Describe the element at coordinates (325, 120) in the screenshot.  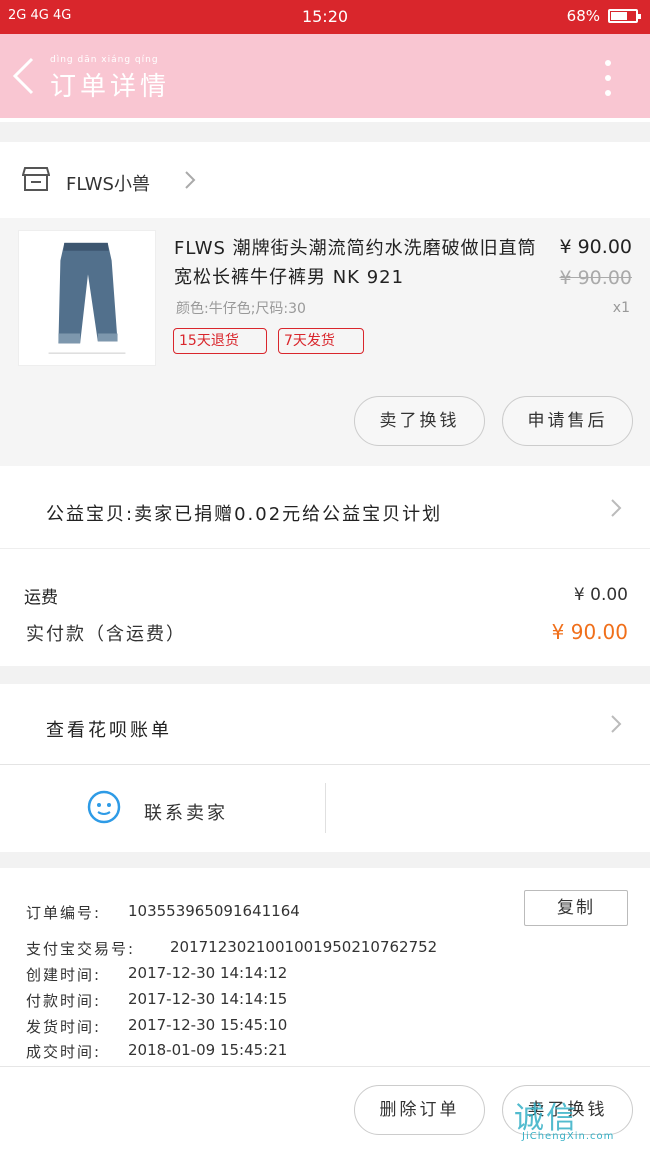
I see `header-divider` at that location.